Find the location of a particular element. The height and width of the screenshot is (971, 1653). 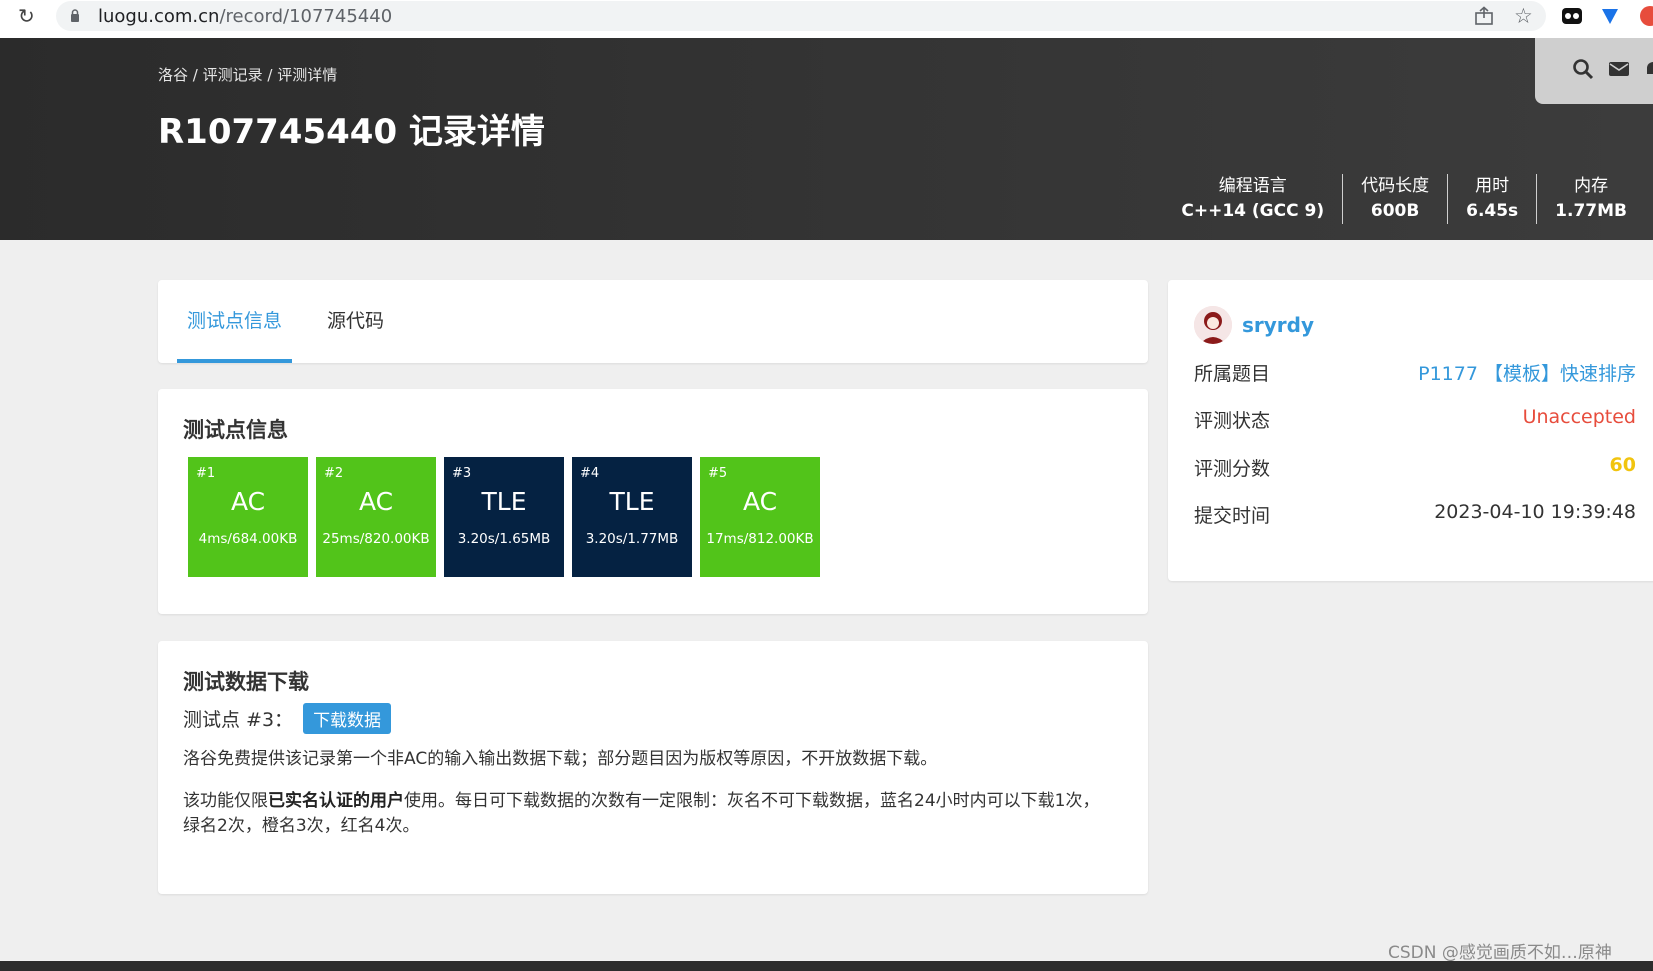

stat-value: C++14 (GCC 9) is located at coordinates (1253, 211).